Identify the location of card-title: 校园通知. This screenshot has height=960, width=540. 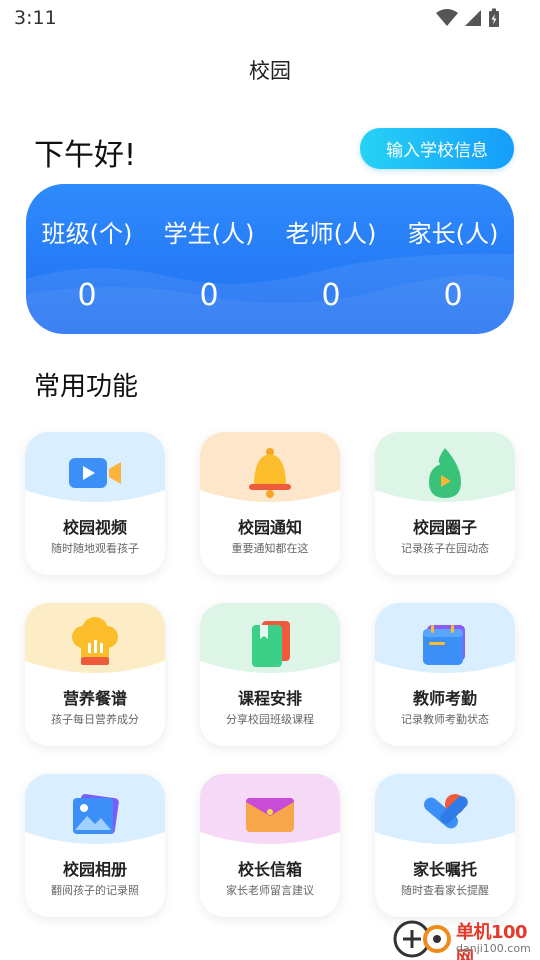
(269, 527).